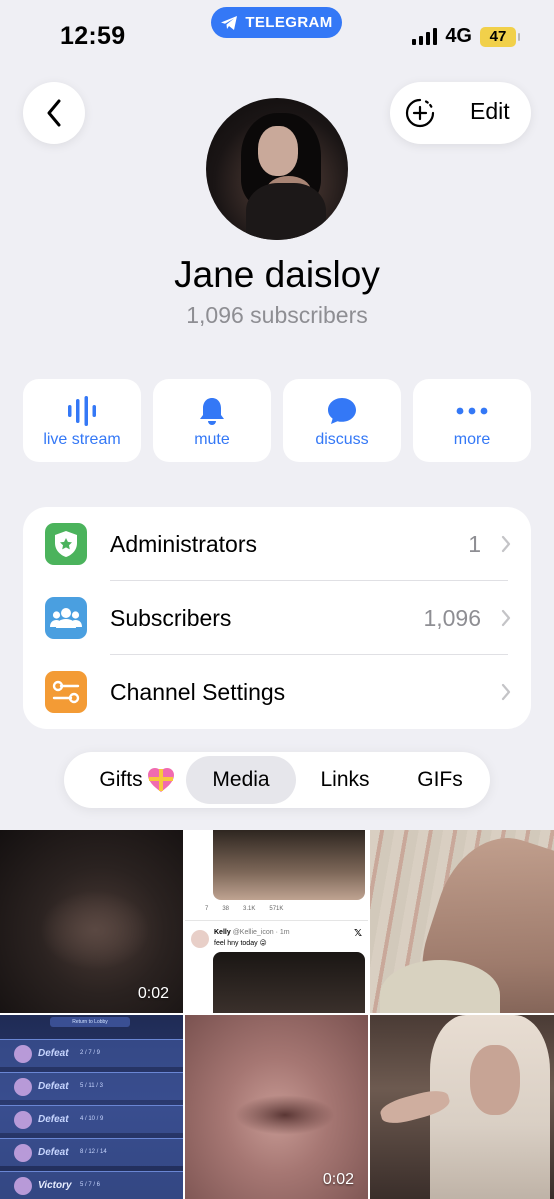 This screenshot has width=554, height=1199. What do you see at coordinates (460, 113) in the screenshot?
I see `header-actions: Edit` at bounding box center [460, 113].